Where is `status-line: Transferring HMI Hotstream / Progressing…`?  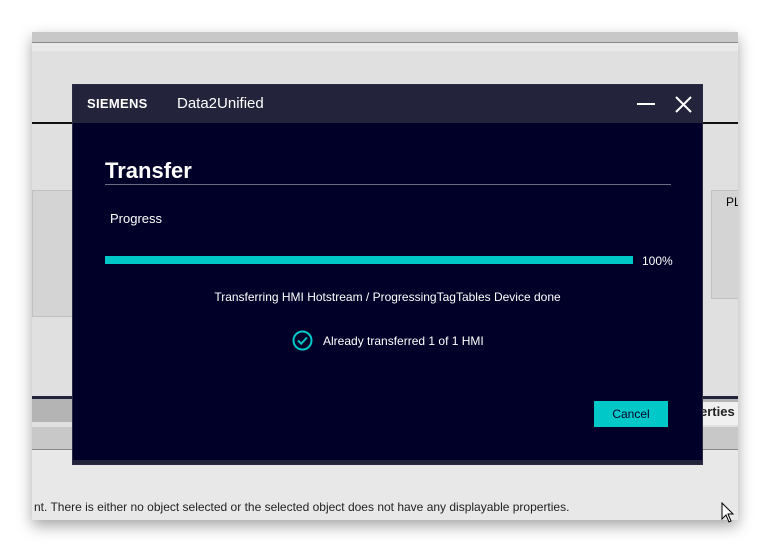 status-line: Transferring HMI Hotstream / Progressing… is located at coordinates (387, 297).